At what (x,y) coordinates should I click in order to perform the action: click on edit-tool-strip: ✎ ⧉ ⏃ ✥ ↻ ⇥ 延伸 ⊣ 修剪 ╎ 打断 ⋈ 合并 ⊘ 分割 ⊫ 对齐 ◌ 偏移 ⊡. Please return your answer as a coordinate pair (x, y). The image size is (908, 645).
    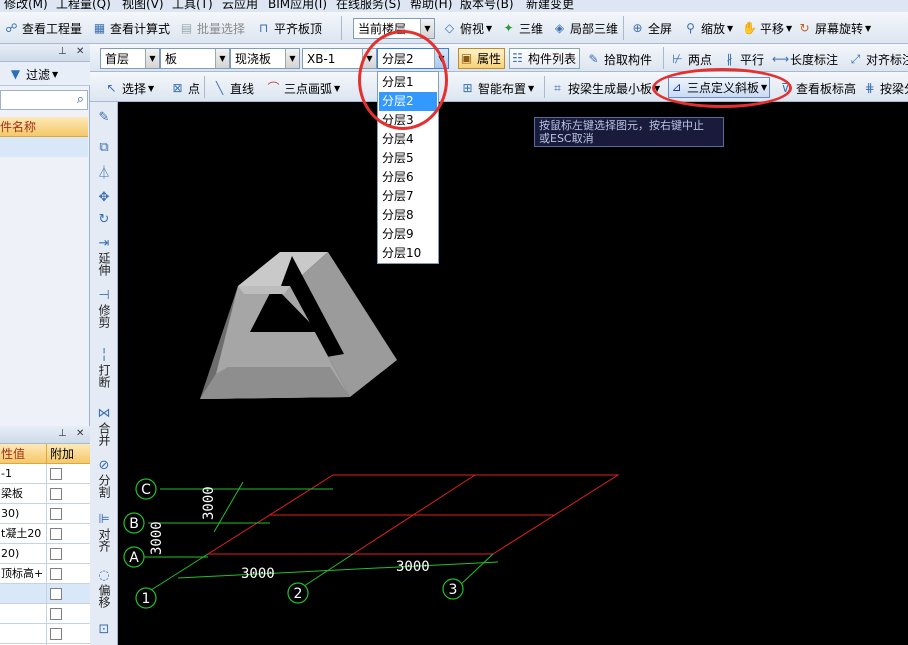
    Looking at the image, I should click on (104, 373).